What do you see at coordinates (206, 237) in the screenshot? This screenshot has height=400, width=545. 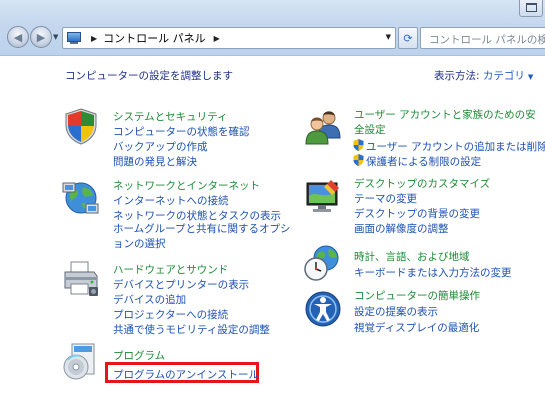 I see `link-homegroup-sharing-options: ホームグループと共有に関するオプションの選択` at bounding box center [206, 237].